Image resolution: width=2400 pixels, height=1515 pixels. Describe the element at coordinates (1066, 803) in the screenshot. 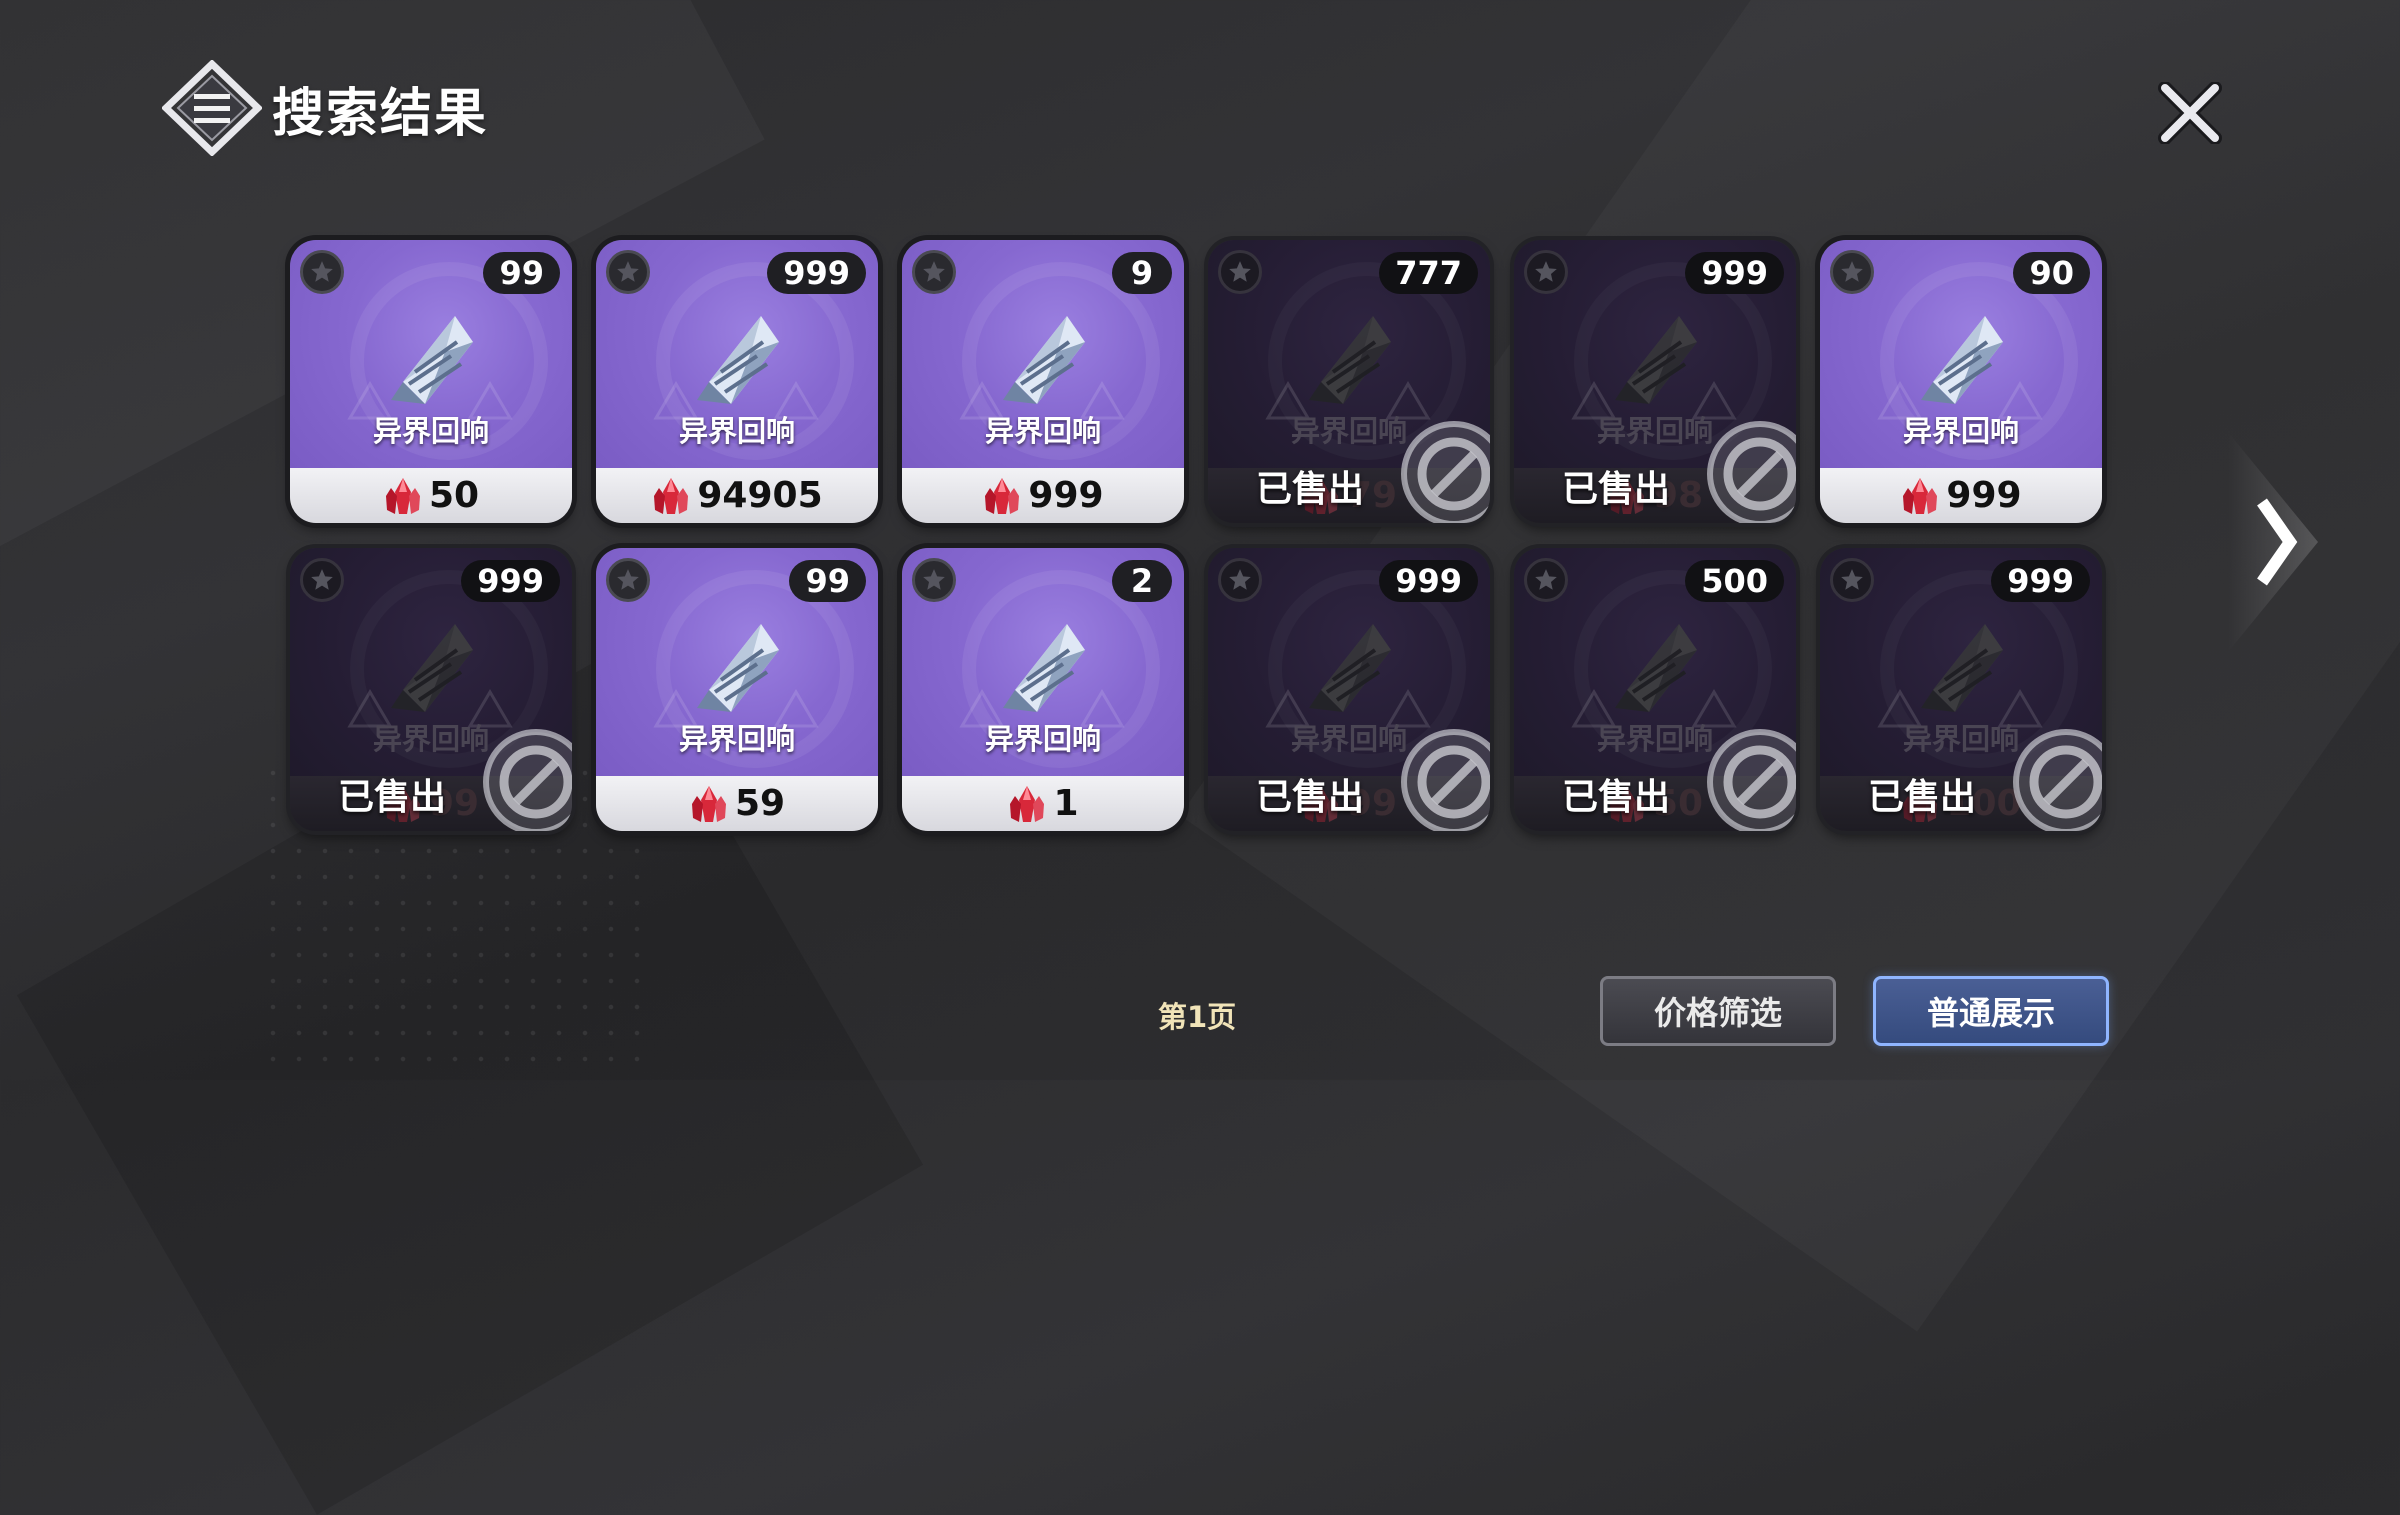

I see `price-value: 1` at that location.